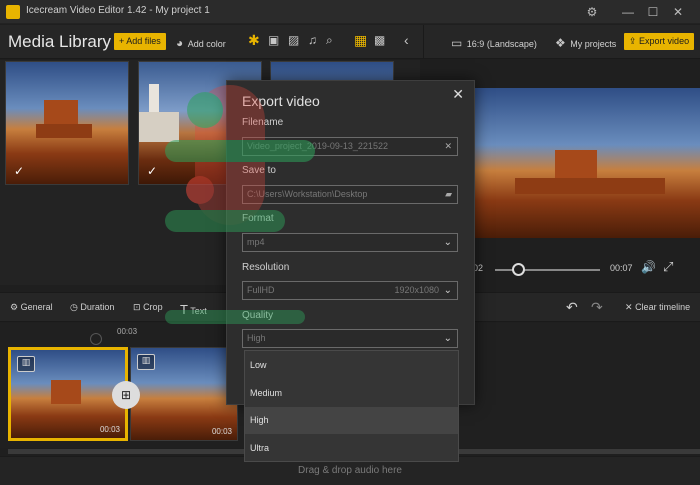 This screenshot has width=700, height=485. I want to click on saveto-field: C:\Users\Workstation\Desktop ▰, so click(350, 194).